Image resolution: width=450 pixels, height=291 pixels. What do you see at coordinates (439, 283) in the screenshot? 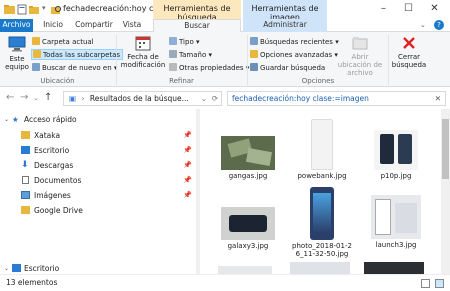
I see `large-icons-view-icon` at bounding box center [439, 283].